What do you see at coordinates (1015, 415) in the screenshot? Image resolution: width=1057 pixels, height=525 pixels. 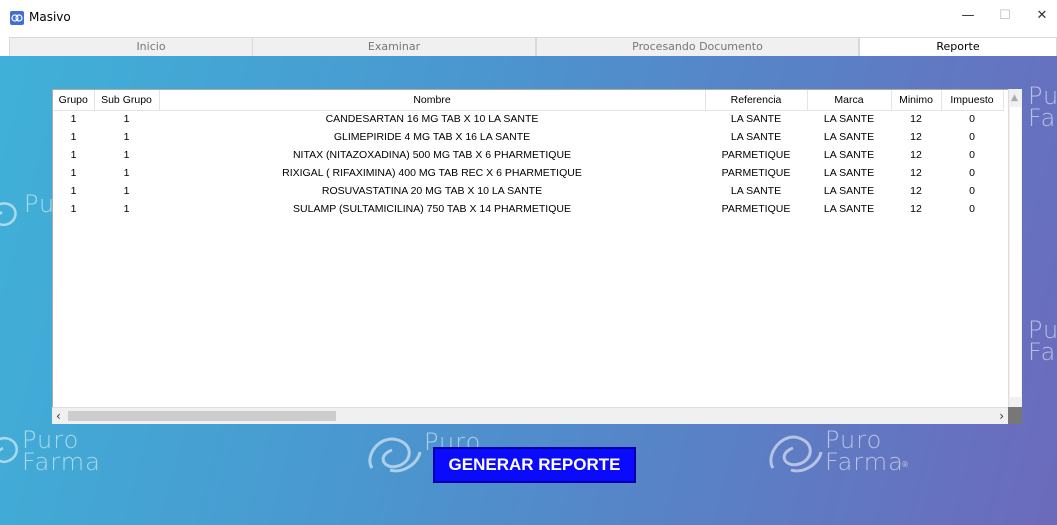 I see `scrollbar-corner` at bounding box center [1015, 415].